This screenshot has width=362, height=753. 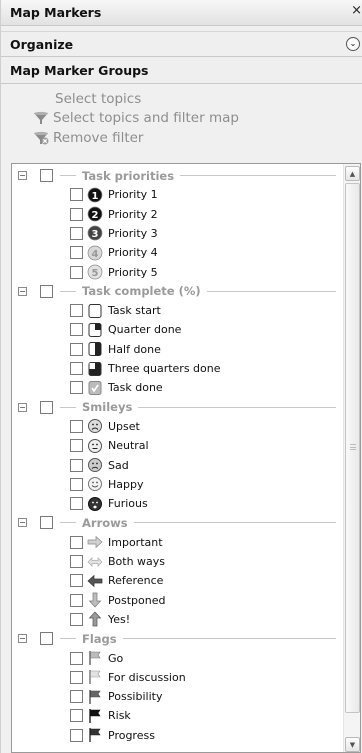 I want to click on marker-label: Upset, so click(x=124, y=426).